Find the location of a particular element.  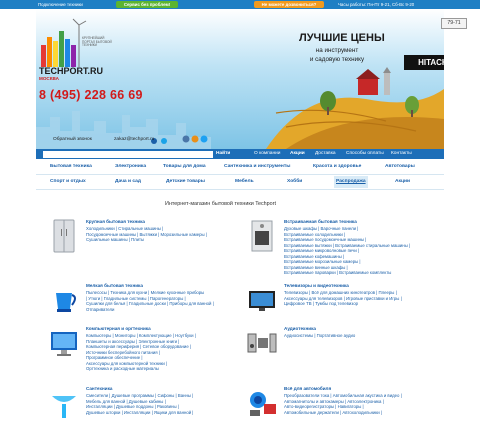

social-icons is located at coordinates (196, 139).